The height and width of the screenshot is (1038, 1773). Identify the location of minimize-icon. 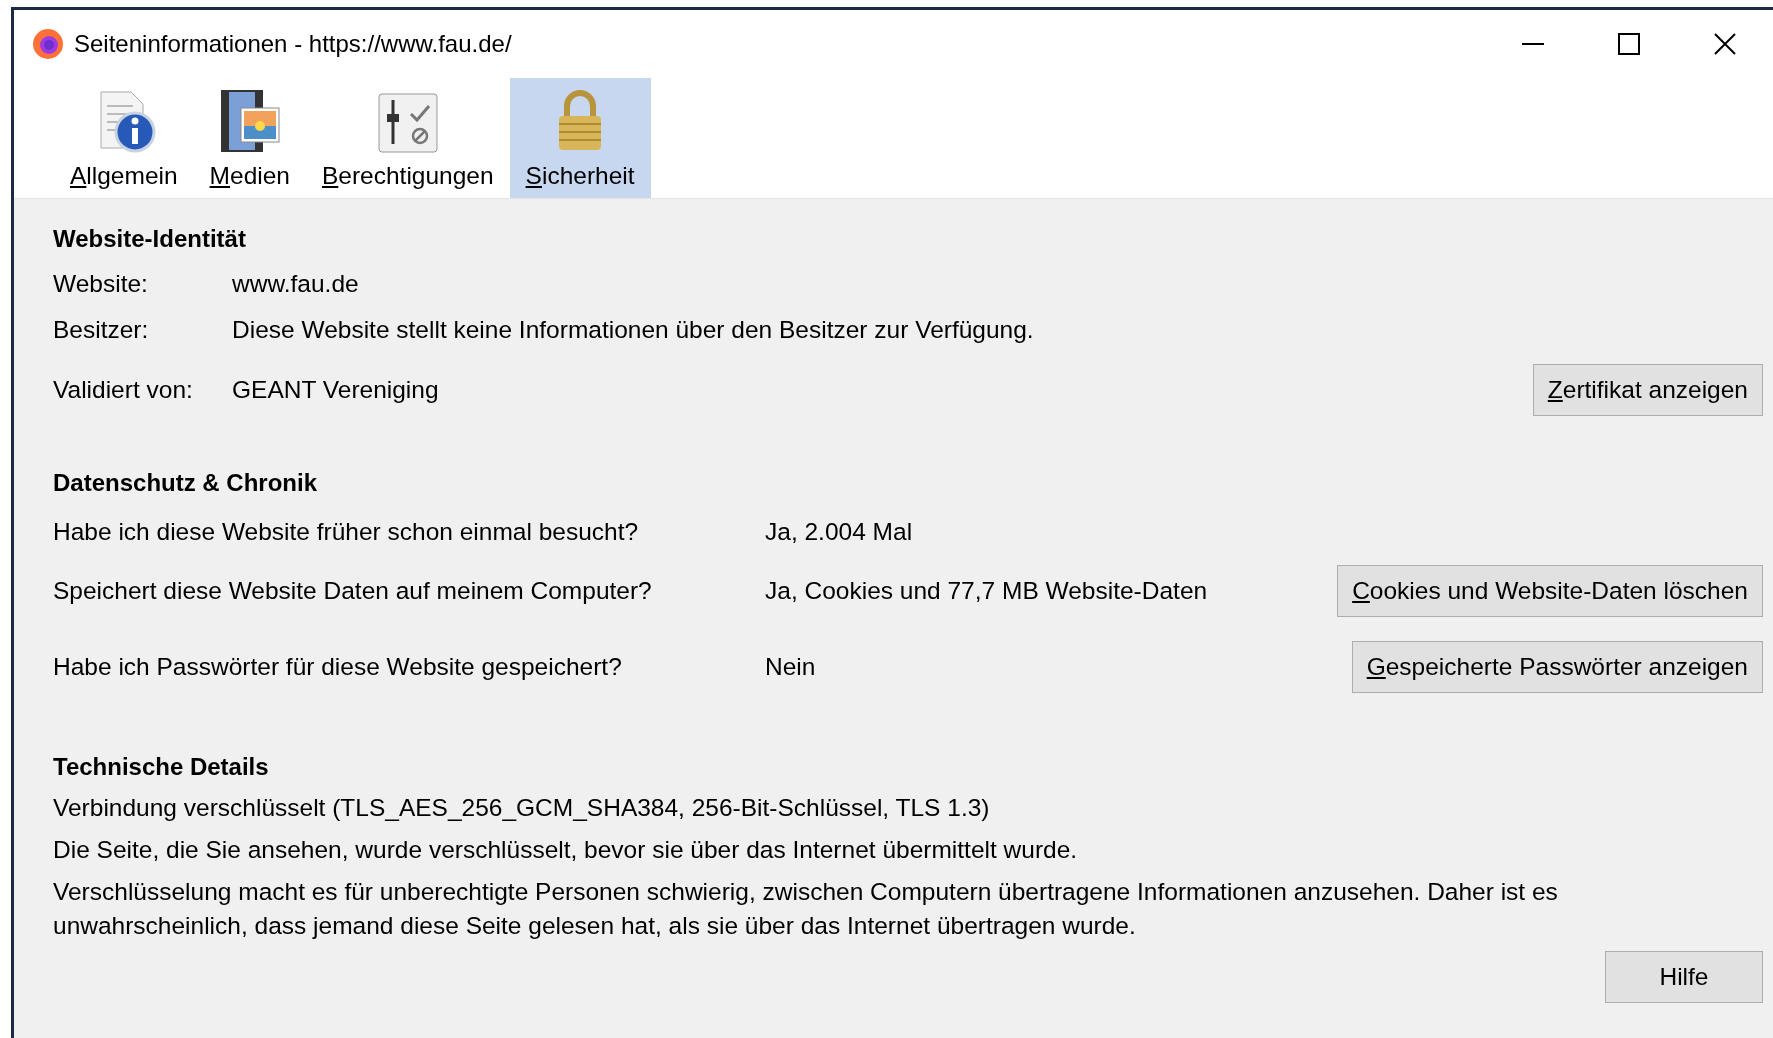
(1533, 44).